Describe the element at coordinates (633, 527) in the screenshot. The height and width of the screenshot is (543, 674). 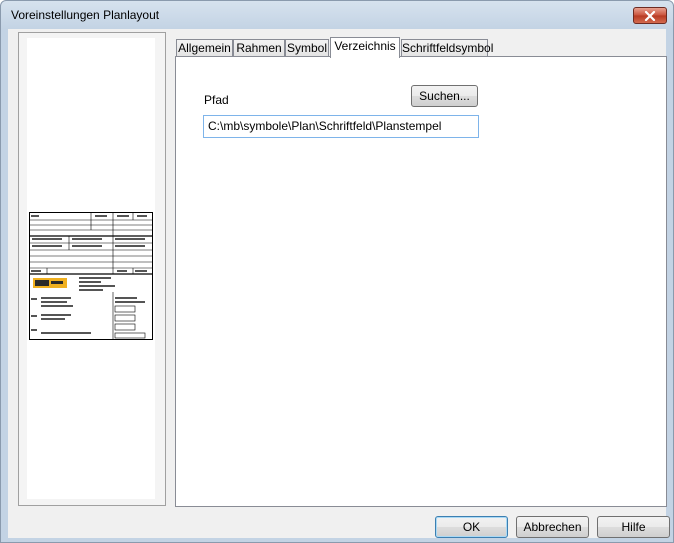
I see `help-button: Hilfe` at that location.